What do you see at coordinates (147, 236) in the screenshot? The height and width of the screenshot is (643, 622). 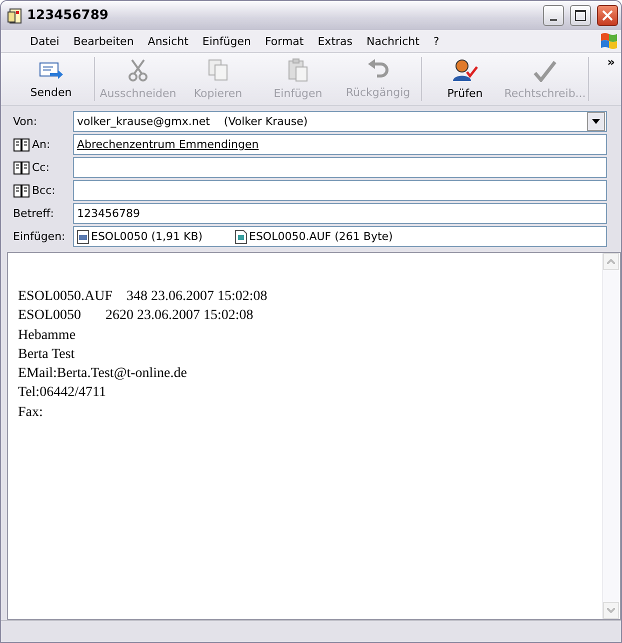 I see `attachment-item: ESOL0050 (1,91 KB)` at bounding box center [147, 236].